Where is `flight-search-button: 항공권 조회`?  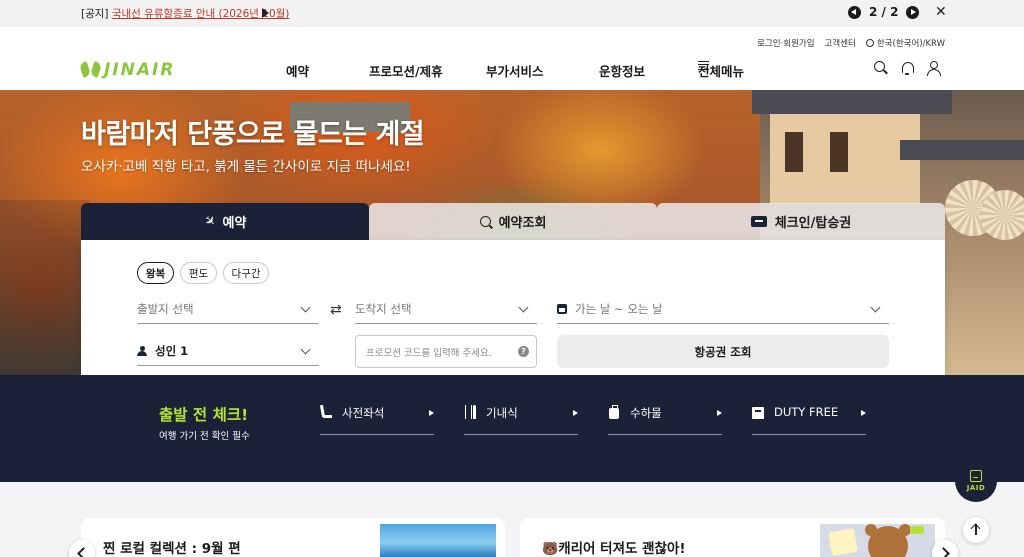 flight-search-button: 항공권 조회 is located at coordinates (723, 351).